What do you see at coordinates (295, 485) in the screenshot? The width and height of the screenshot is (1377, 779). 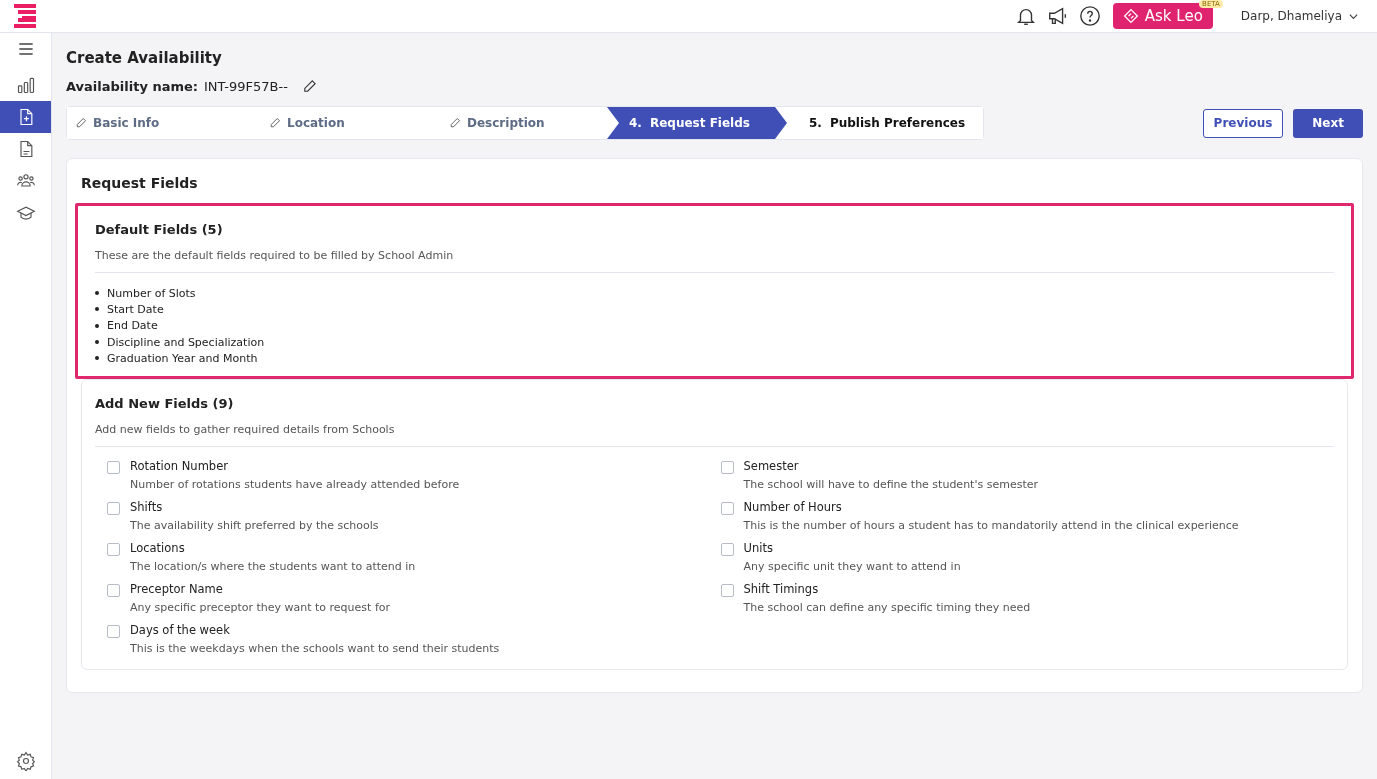 I see `field-option-hint: Number of rotations students have already attended before` at bounding box center [295, 485].